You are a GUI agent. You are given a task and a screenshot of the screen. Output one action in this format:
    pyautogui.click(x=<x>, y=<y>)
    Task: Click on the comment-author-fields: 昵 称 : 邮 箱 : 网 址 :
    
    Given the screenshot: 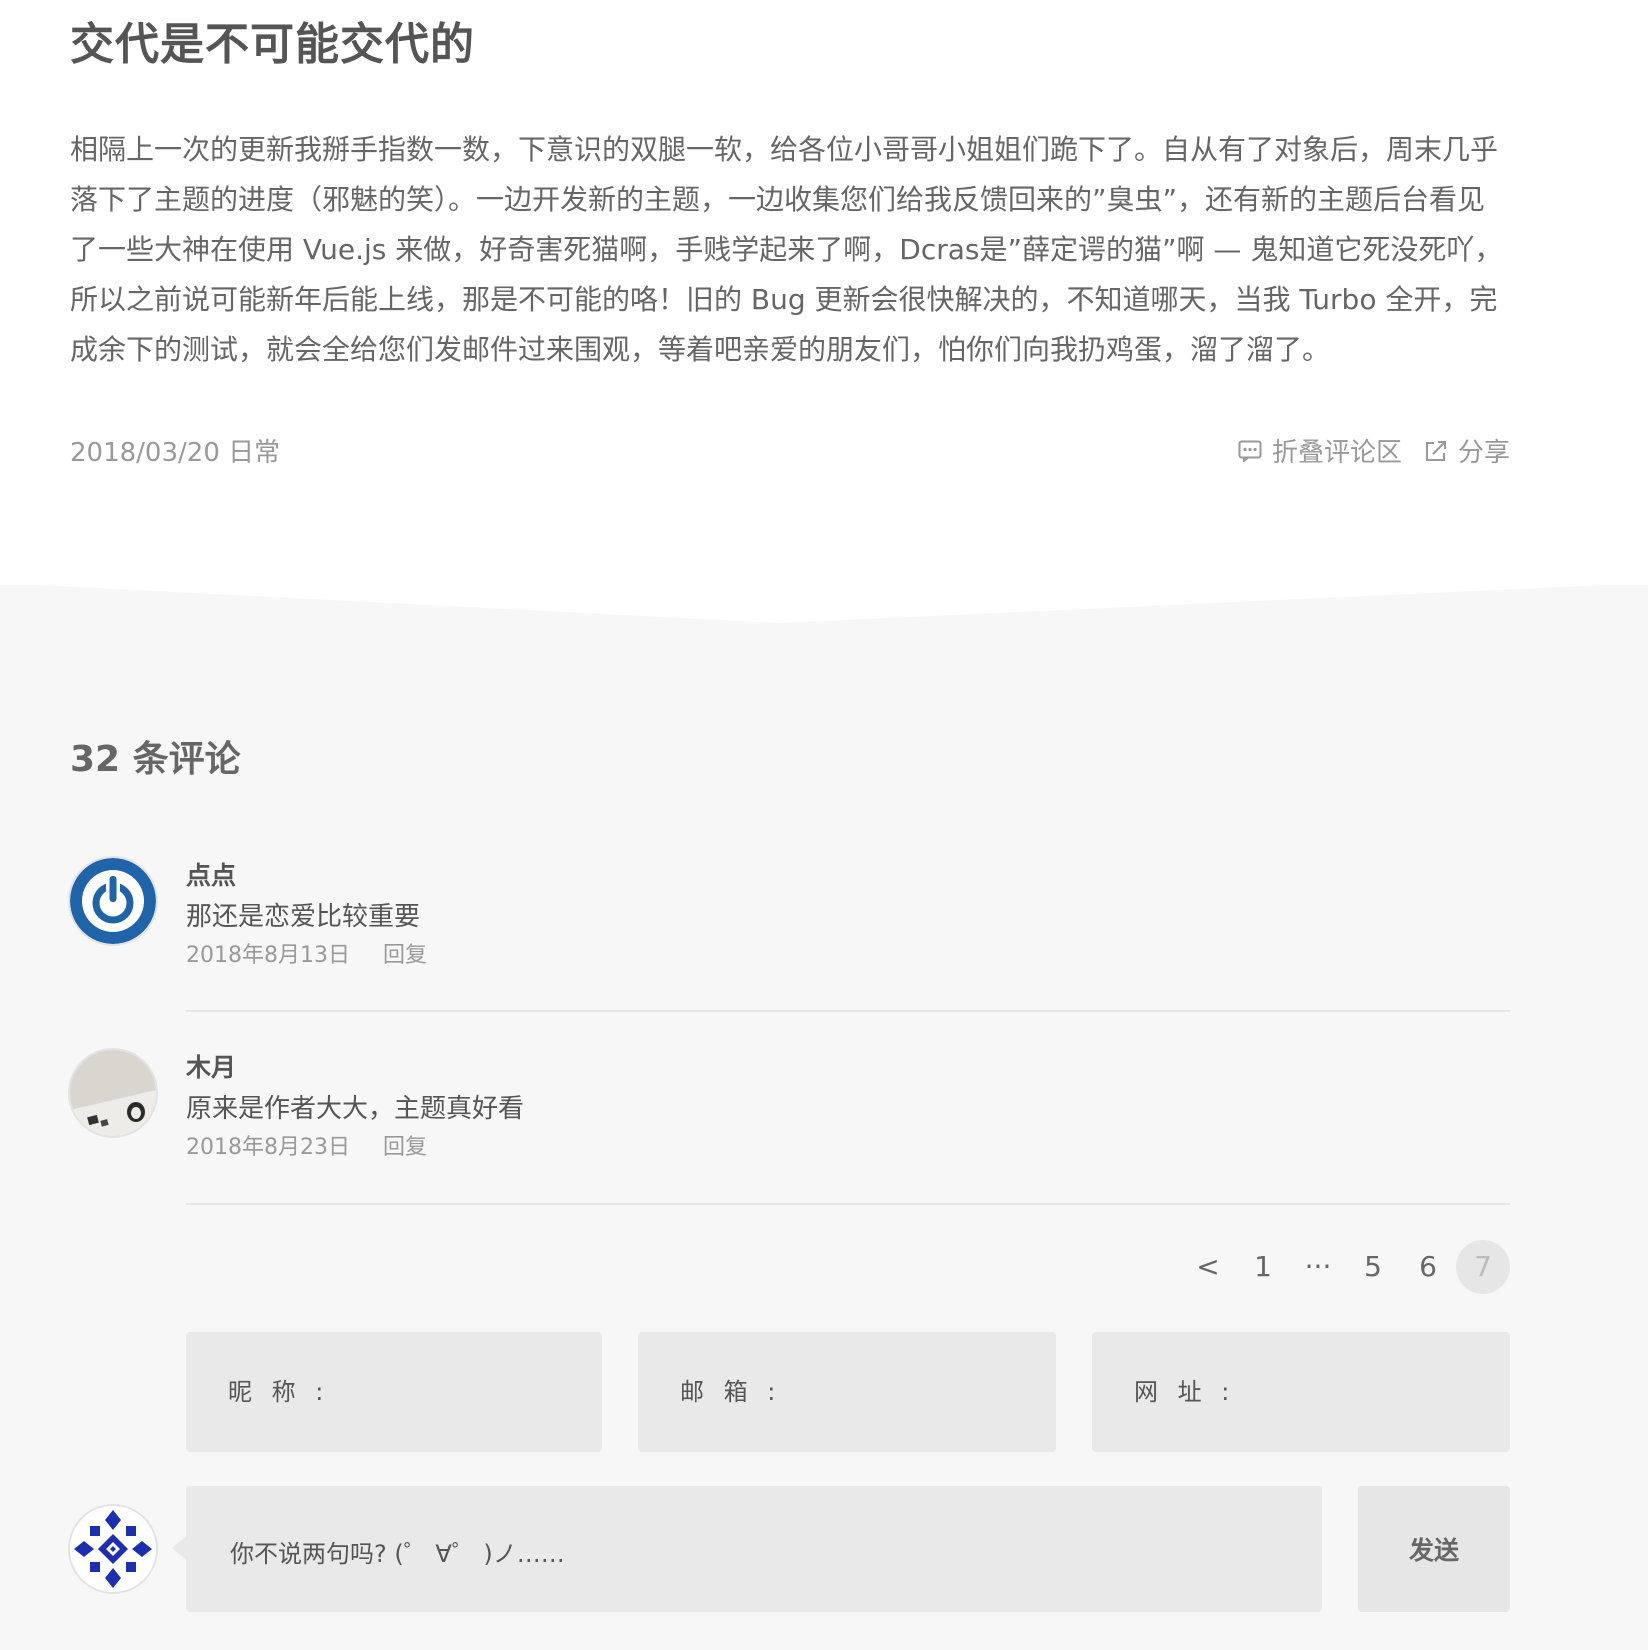 What is the action you would take?
    pyautogui.click(x=848, y=1392)
    